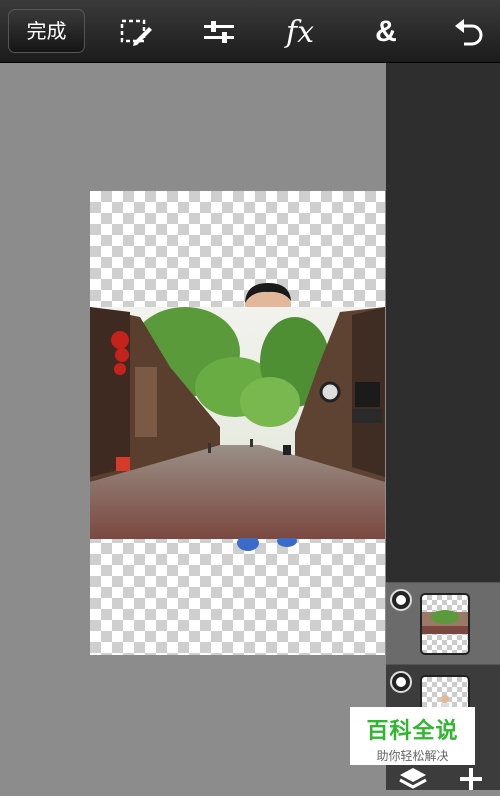 The width and height of the screenshot is (500, 796). I want to click on ampersand-label: &, so click(386, 31).